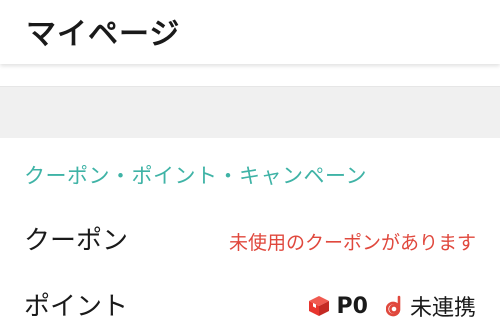 This screenshot has height=336, width=500. What do you see at coordinates (352, 243) in the screenshot?
I see `coupon-status: 未使用のクーポンがあります` at bounding box center [352, 243].